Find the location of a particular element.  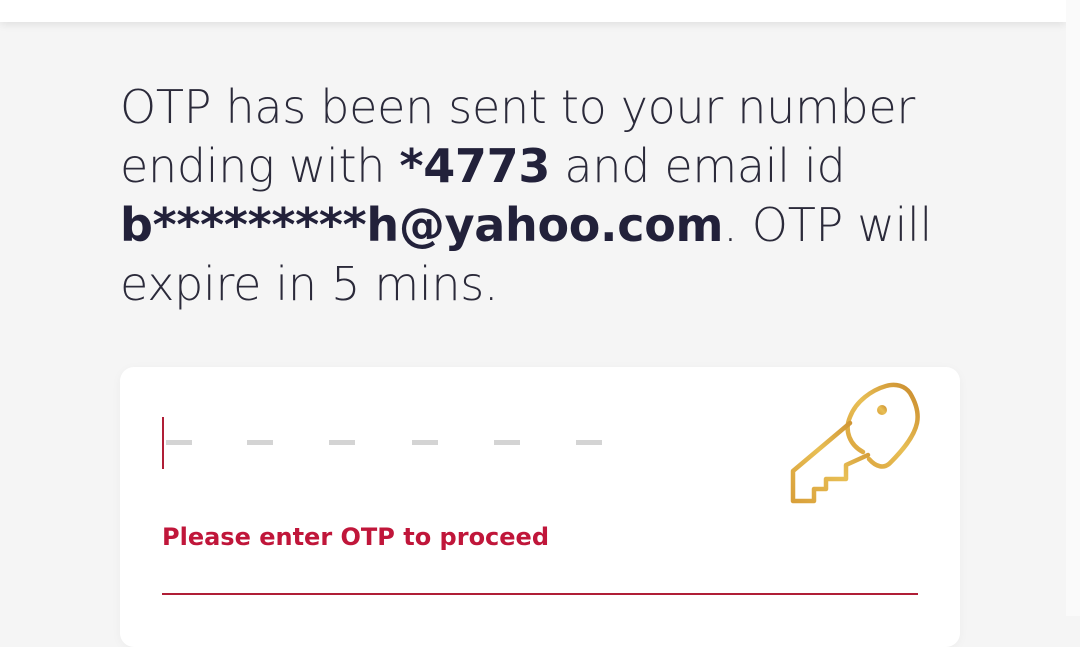

scroll-edge is located at coordinates (1073, 308).